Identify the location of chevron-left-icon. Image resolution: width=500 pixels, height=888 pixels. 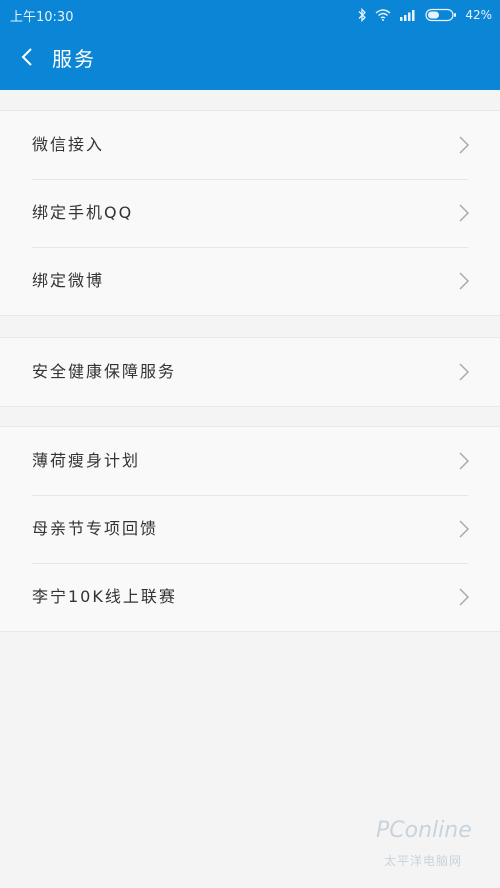
(27, 59).